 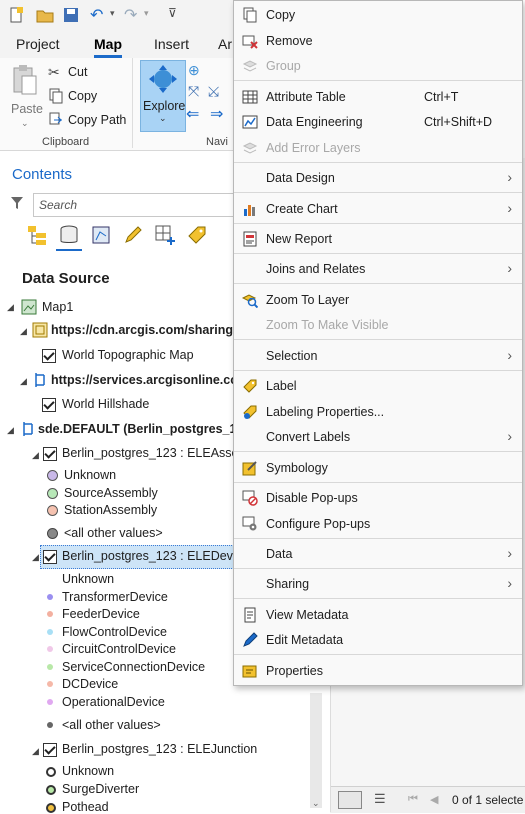 What do you see at coordinates (82, 96) in the screenshot?
I see `copy-button: Copy` at bounding box center [82, 96].